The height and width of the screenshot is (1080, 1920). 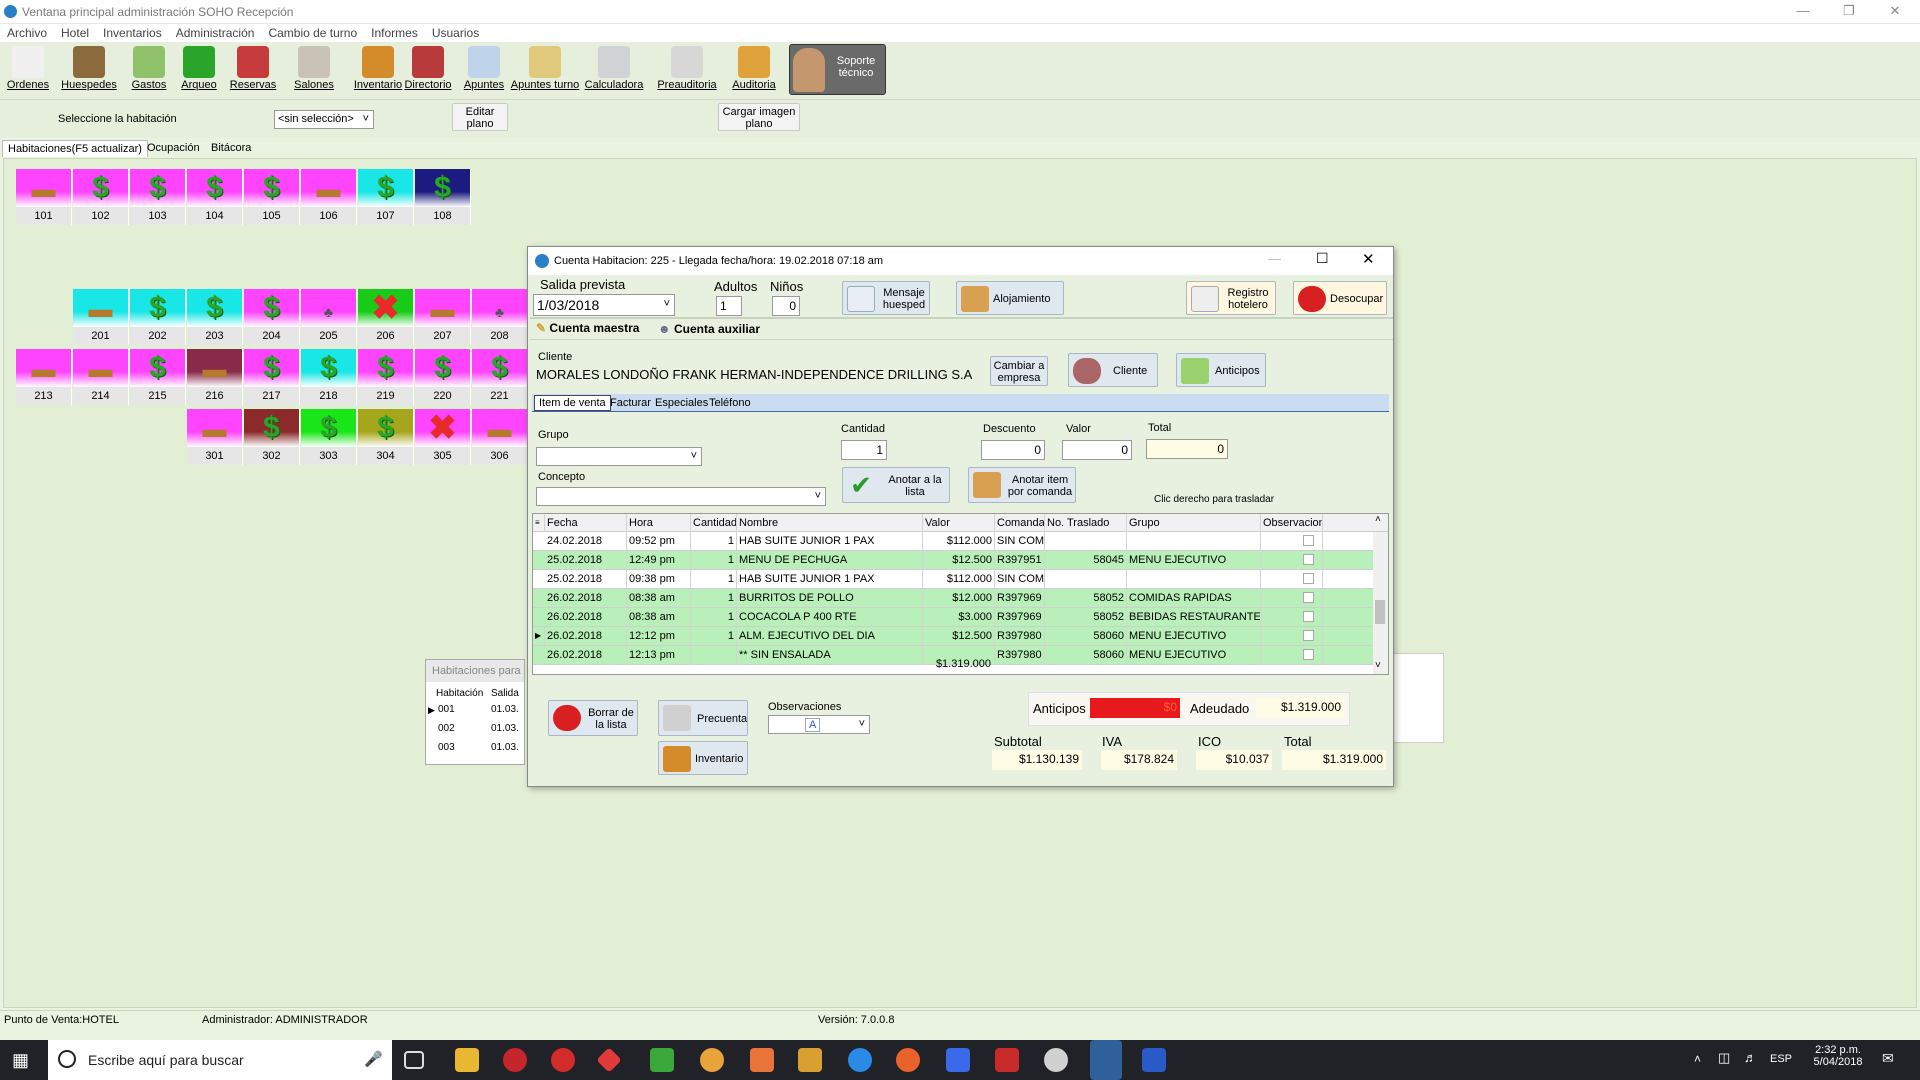 I want to click on close-button: ✕, so click(x=1895, y=12).